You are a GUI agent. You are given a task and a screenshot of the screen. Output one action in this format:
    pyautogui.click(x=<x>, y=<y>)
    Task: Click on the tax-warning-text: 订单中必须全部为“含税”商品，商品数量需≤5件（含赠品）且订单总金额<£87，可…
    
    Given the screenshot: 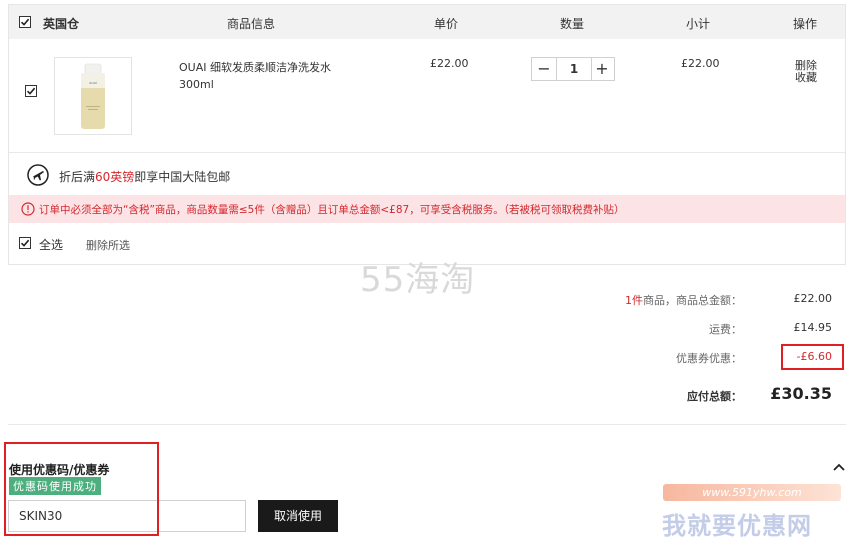 What is the action you would take?
    pyautogui.click(x=332, y=210)
    